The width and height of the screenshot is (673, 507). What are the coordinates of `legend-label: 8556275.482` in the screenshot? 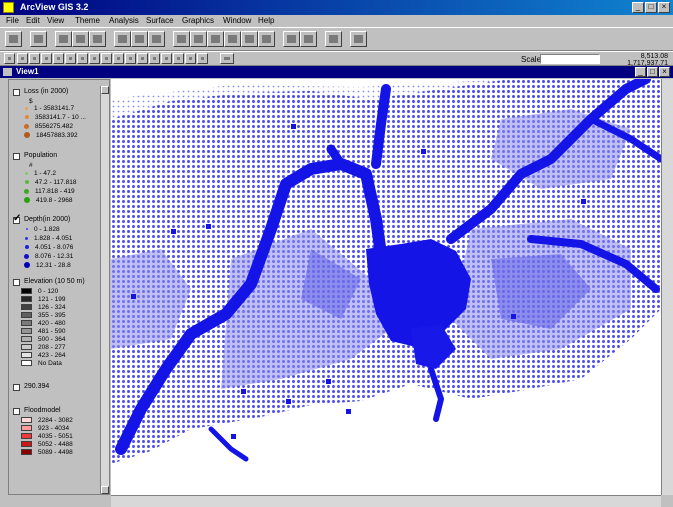 It's located at (54, 126).